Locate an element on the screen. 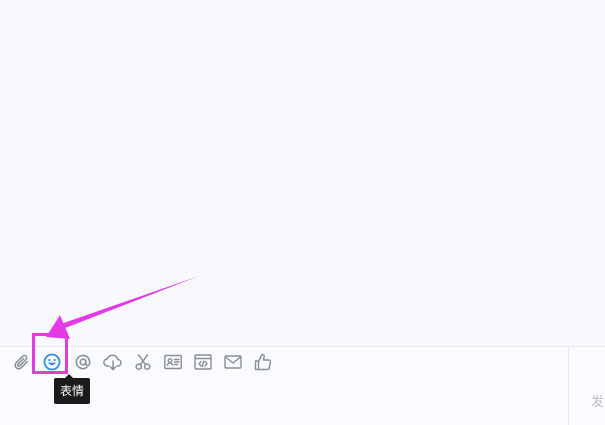 This screenshot has width=605, height=425. send-panel: 发 is located at coordinates (586, 386).